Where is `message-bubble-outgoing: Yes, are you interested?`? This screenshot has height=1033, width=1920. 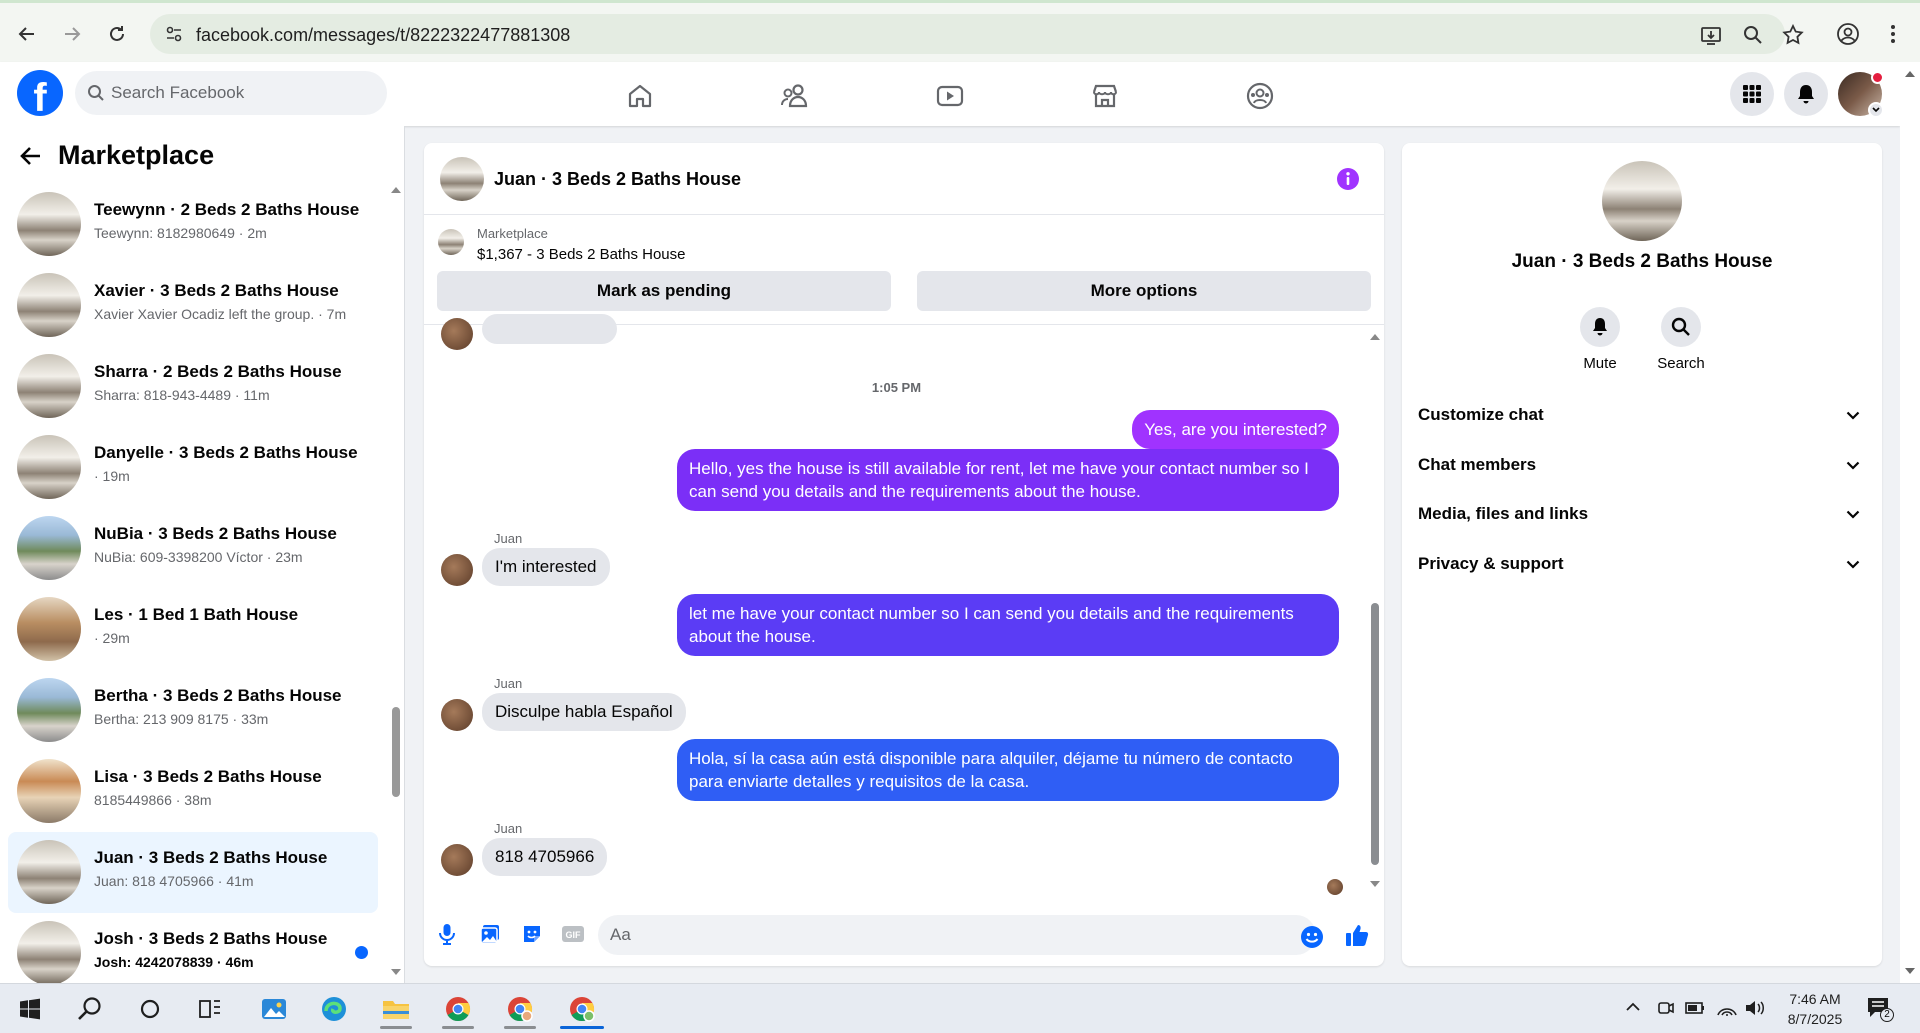 message-bubble-outgoing: Yes, are you interested? is located at coordinates (1235, 429).